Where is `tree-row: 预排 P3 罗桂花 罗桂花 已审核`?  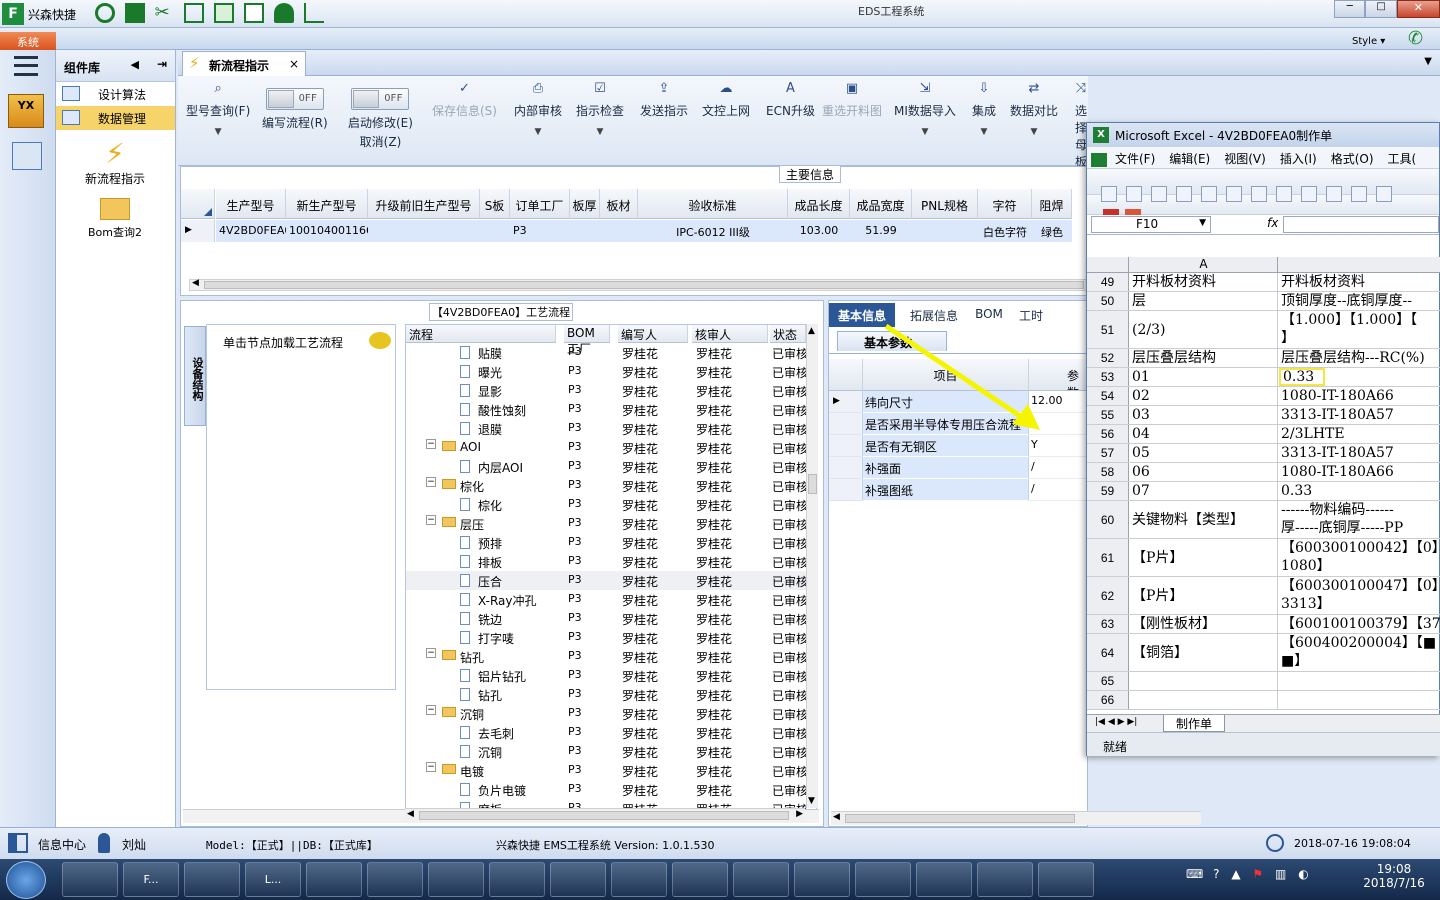
tree-row: 预排 P3 罗桂花 罗桂花 已审核 is located at coordinates (607, 542).